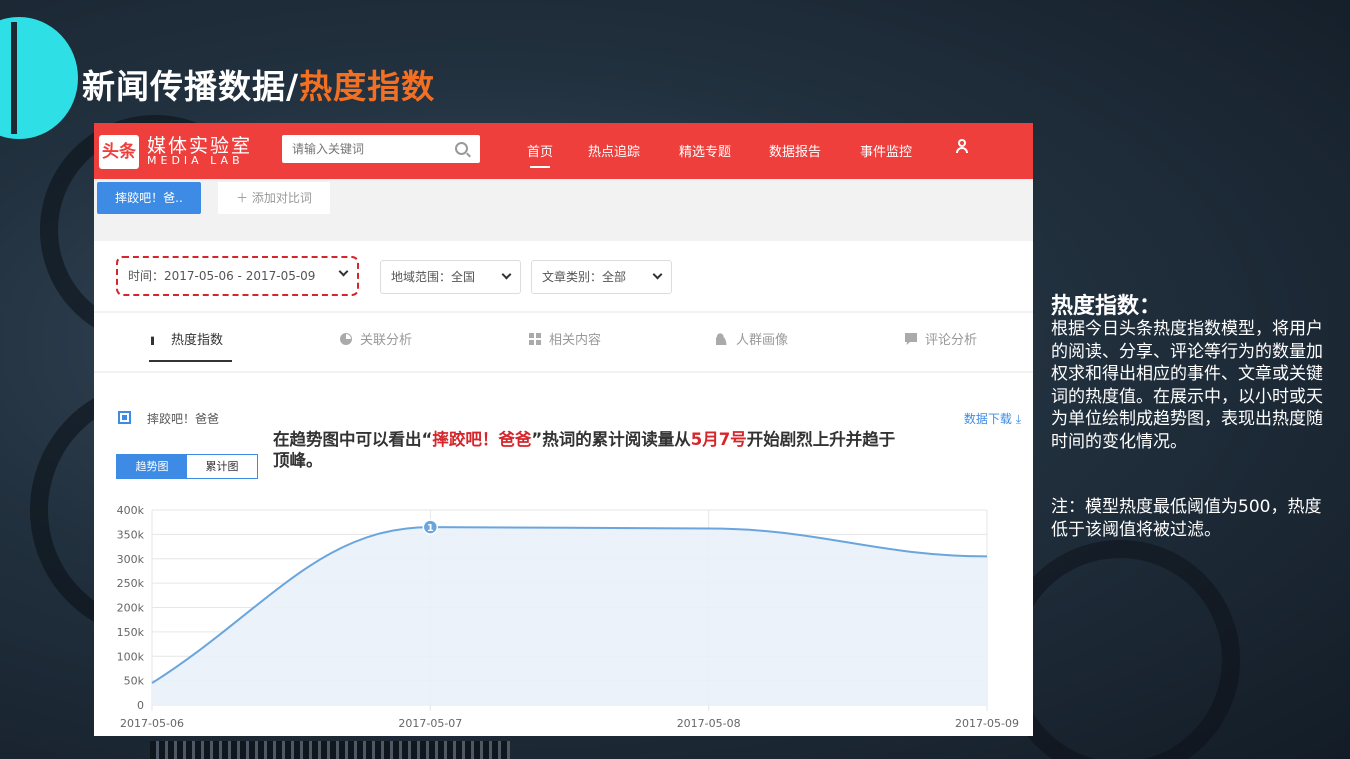 This screenshot has height=759, width=1350. I want to click on search-box, so click(381, 149).